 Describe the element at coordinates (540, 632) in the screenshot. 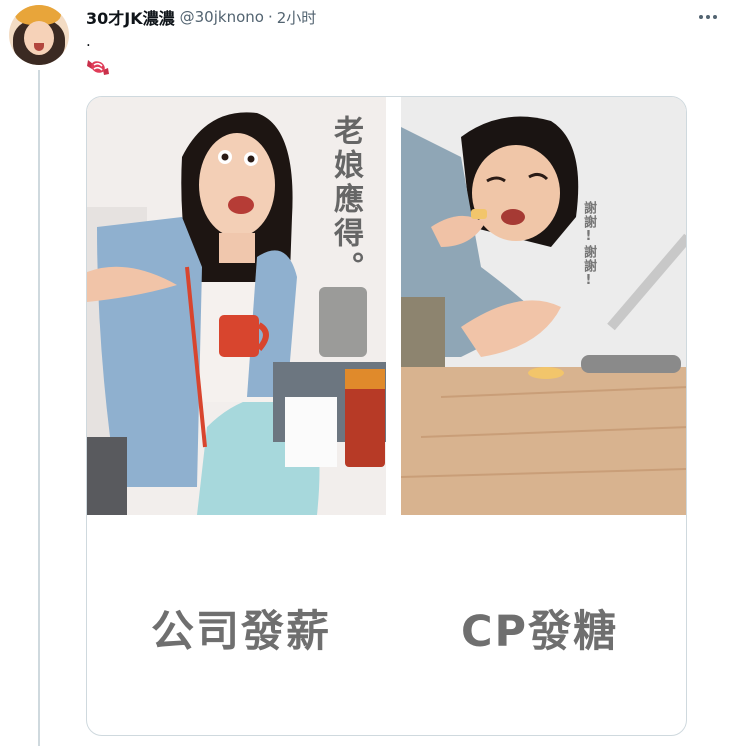

I see `caption-right: CP發糖` at that location.